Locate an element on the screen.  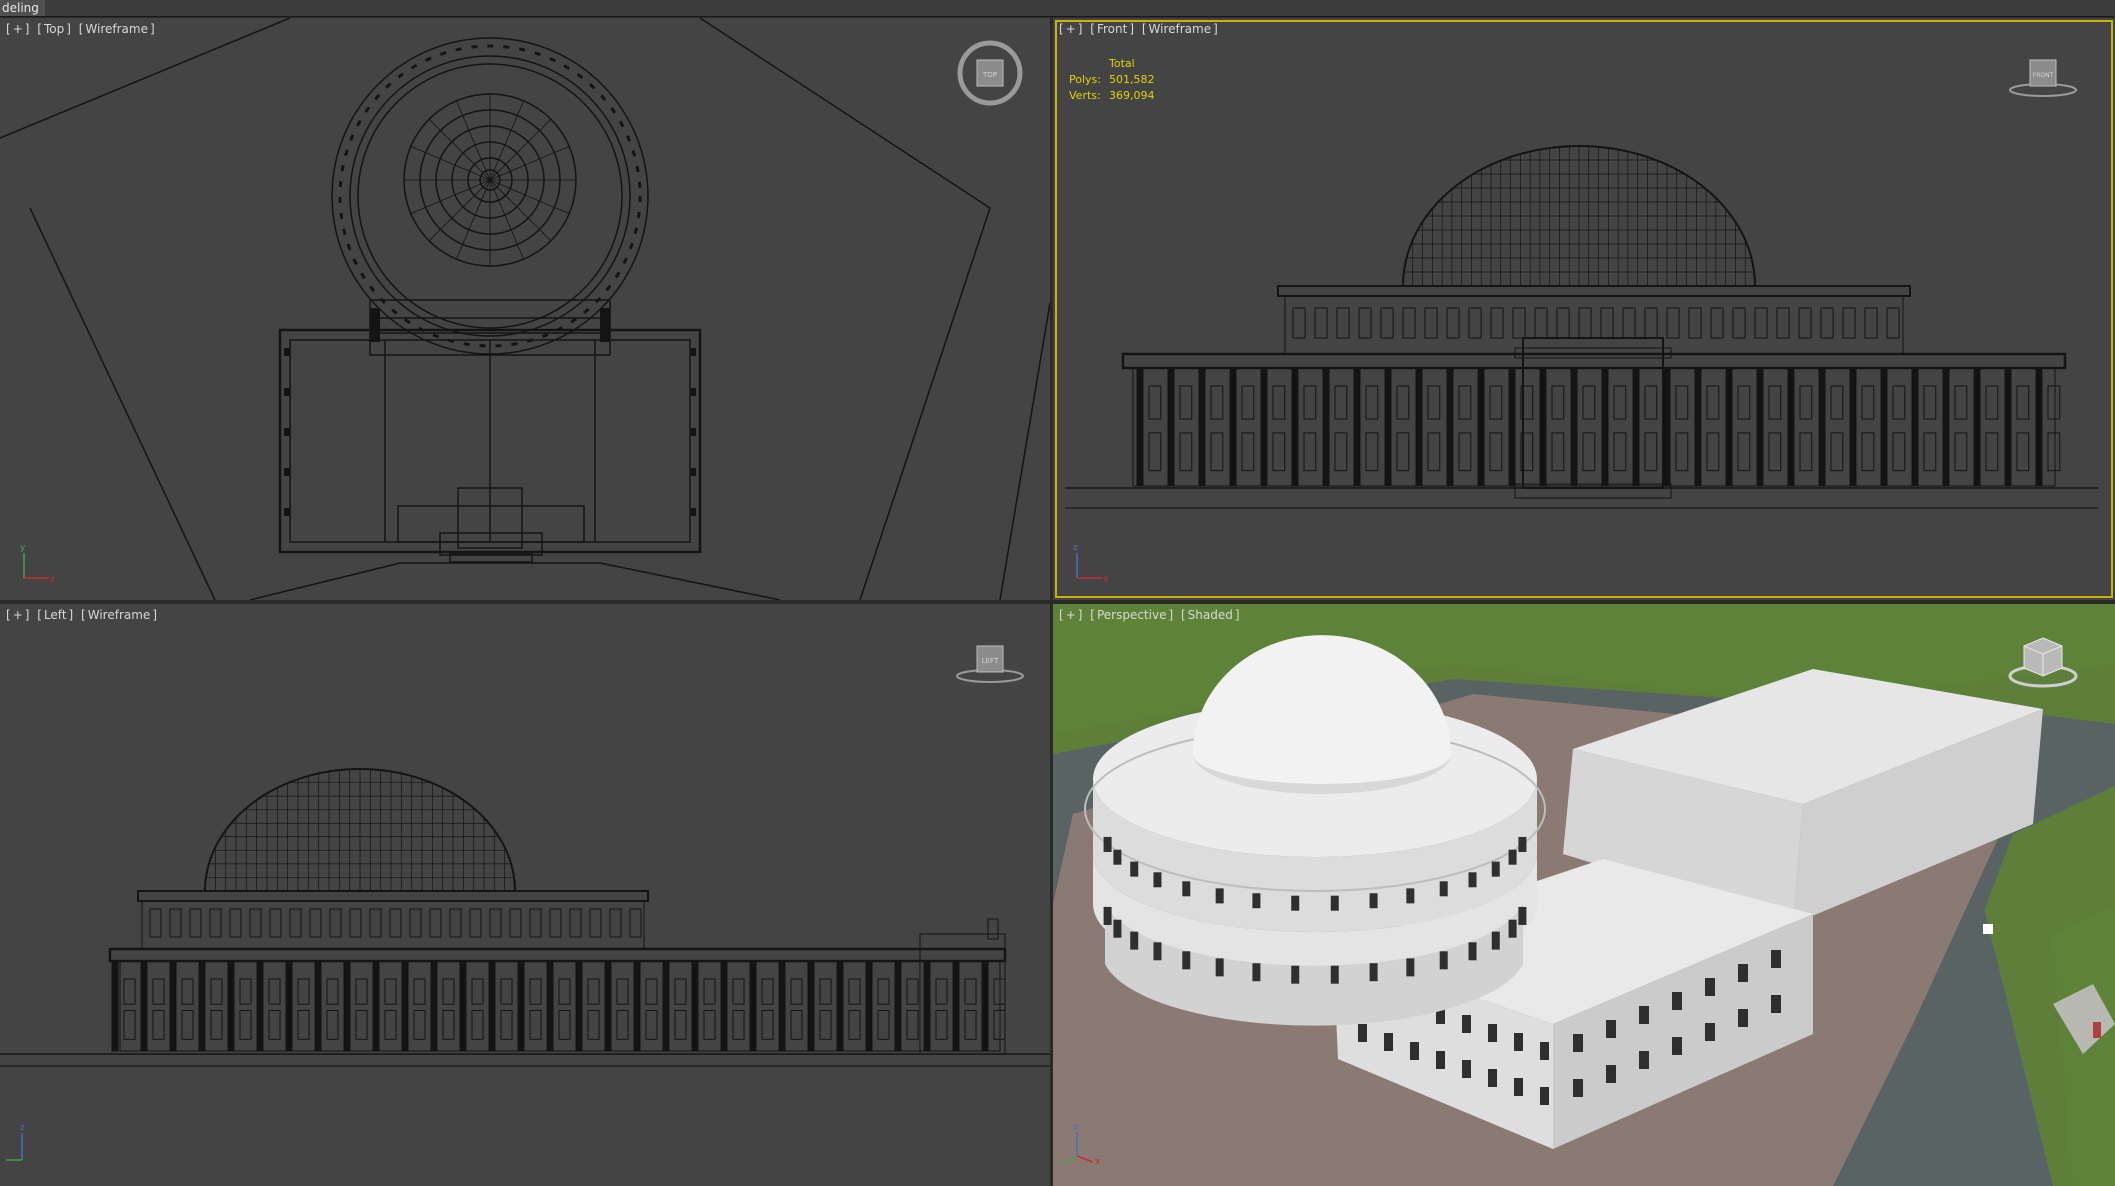
axis-tripod-perspective: z x is located at coordinates (1081, 1144).